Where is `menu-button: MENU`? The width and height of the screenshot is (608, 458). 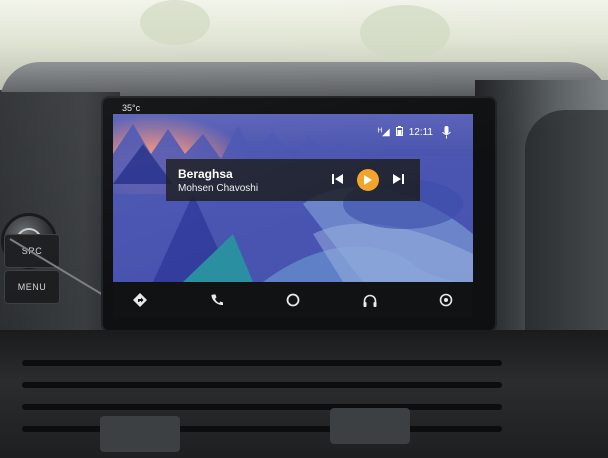
menu-button: MENU is located at coordinates (32, 287).